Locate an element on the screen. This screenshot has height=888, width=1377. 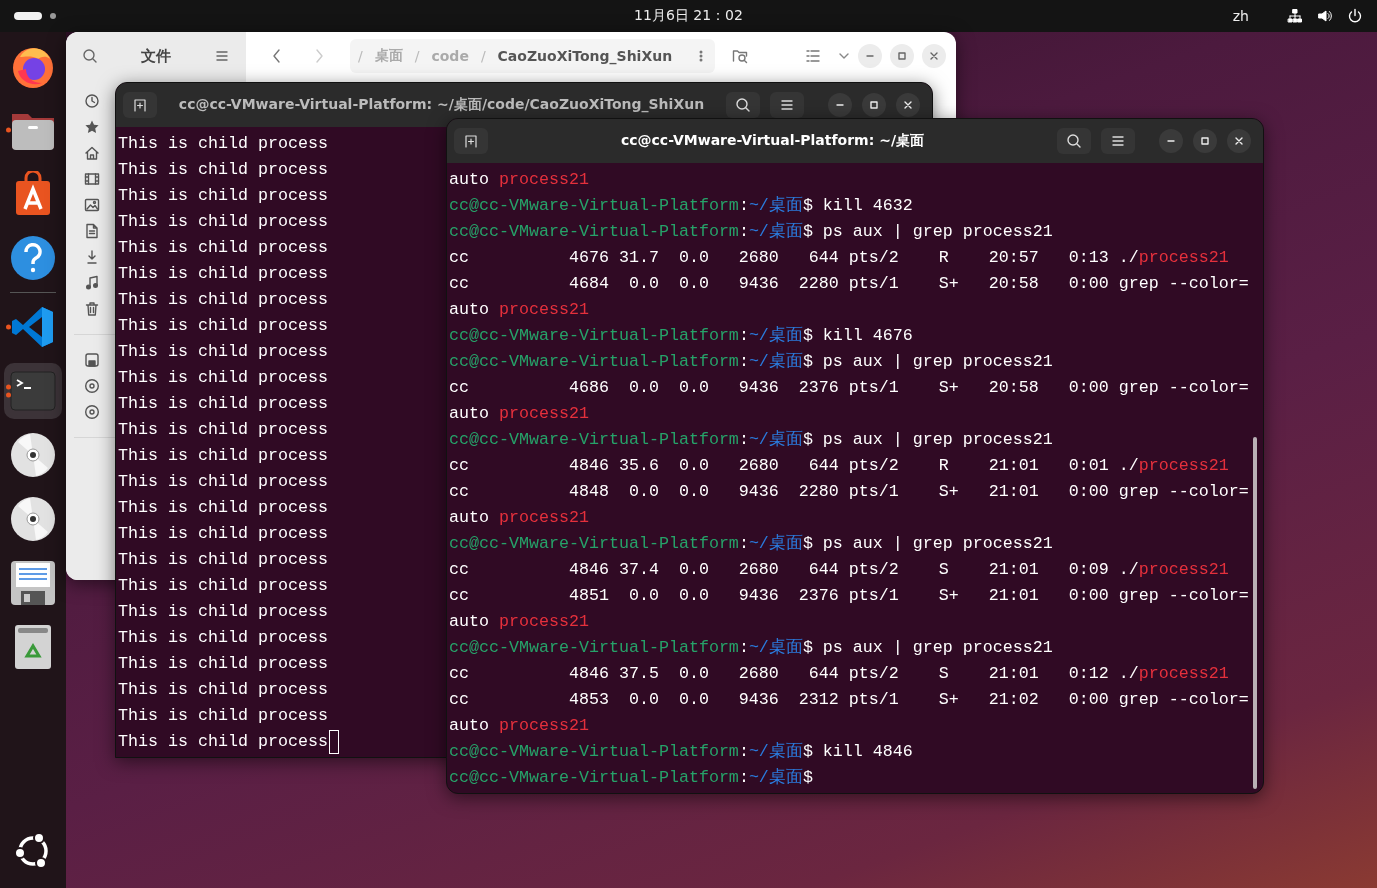
folder-search-icon is located at coordinates (740, 56).